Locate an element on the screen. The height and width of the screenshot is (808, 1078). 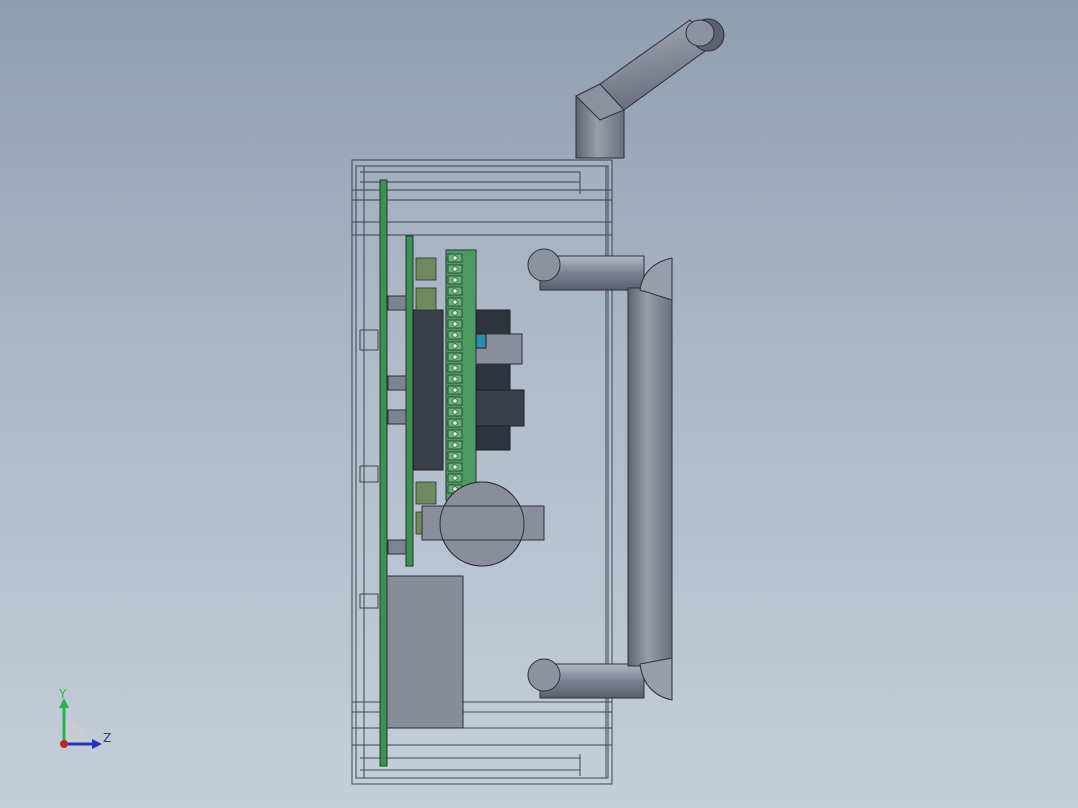
orientation-triad: Y Z is located at coordinates (85, 721).